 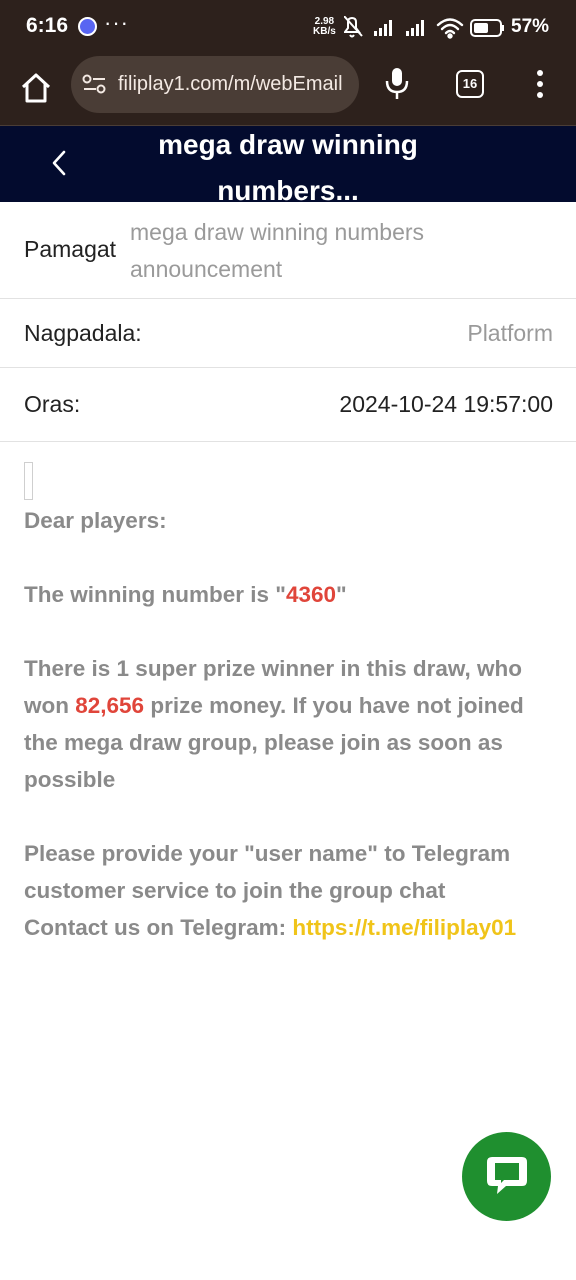 I want to click on tab-switcher-button: 16, so click(x=470, y=84).